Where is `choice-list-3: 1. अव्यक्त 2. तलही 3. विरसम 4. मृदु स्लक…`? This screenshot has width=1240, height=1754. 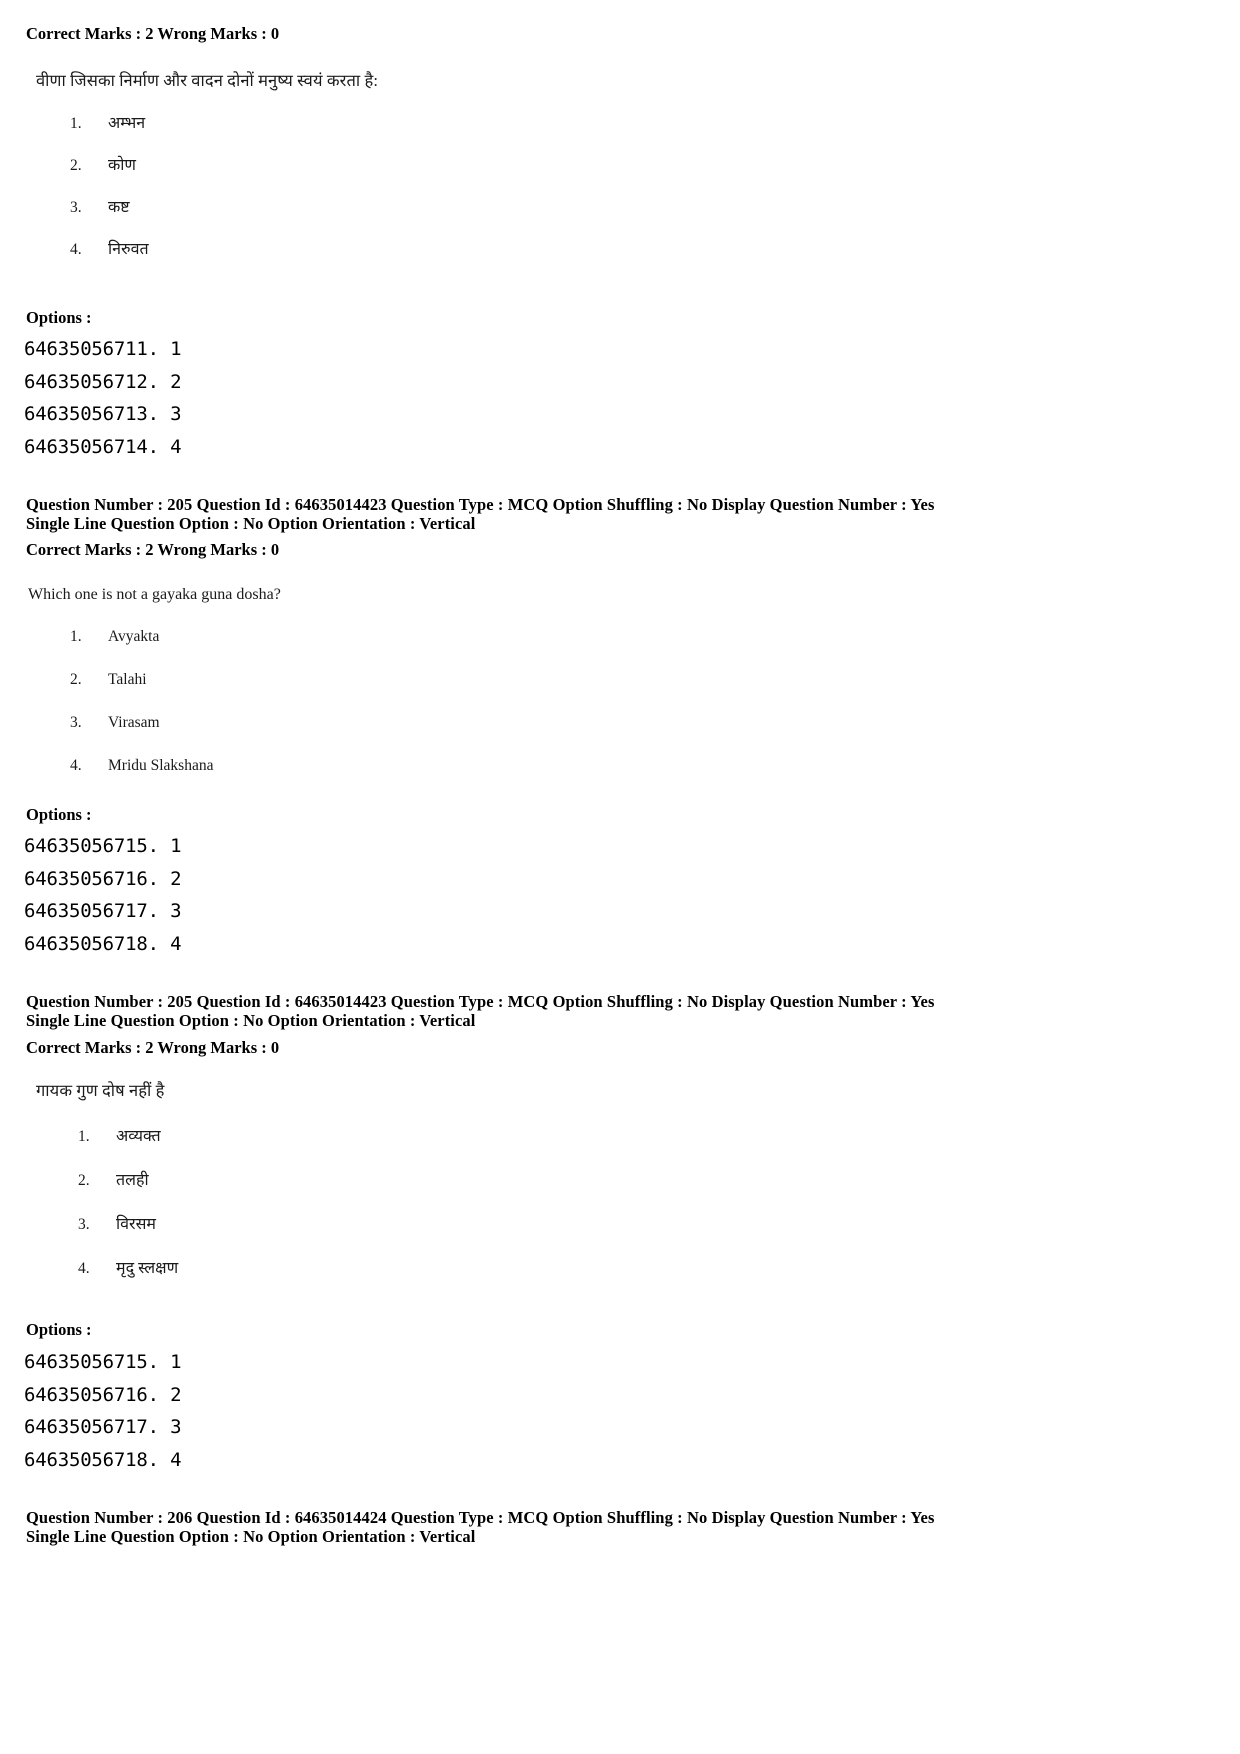 choice-list-3: 1. अव्यक्त 2. तलही 3. विरसम 4. मृदु स्लक… is located at coordinates (128, 1212).